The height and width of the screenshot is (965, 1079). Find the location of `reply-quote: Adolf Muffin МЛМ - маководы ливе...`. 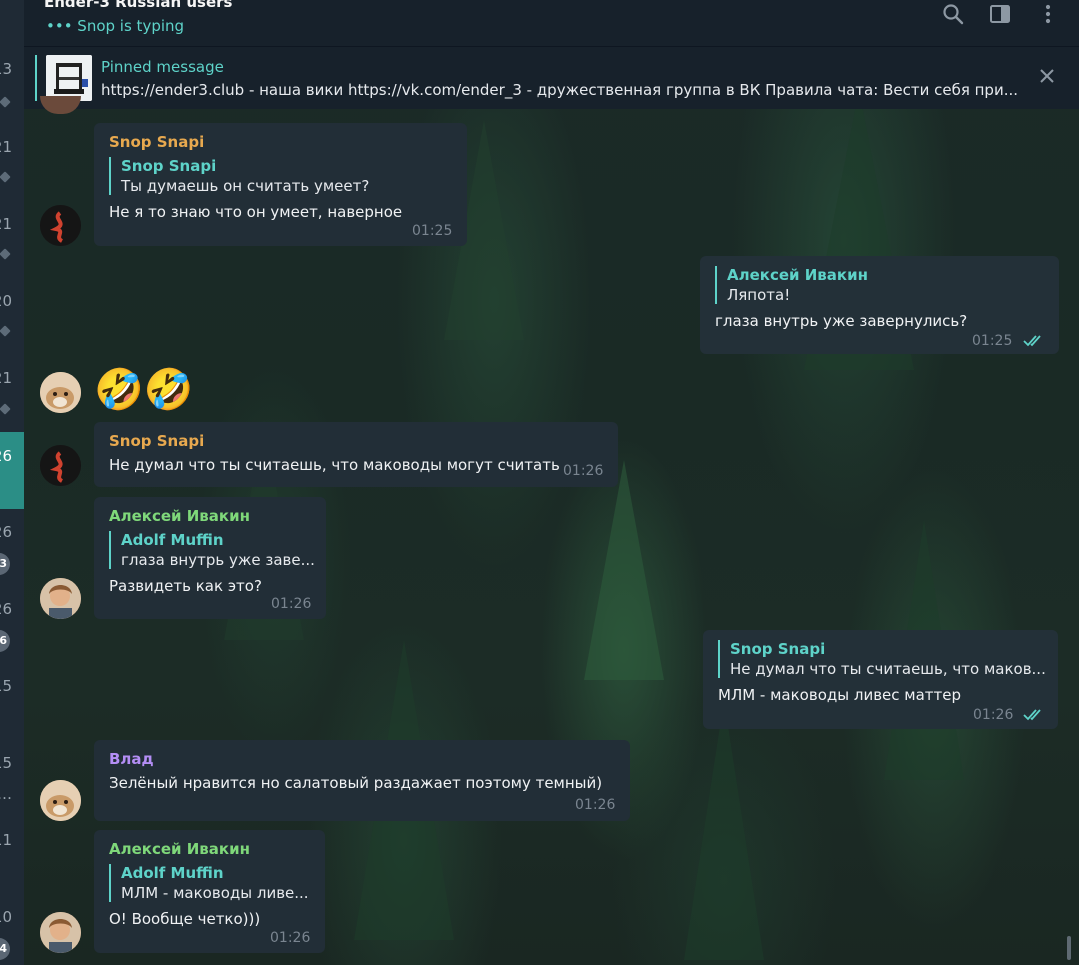

reply-quote: Adolf Muffin МЛМ - маководы ливе... is located at coordinates (209, 883).